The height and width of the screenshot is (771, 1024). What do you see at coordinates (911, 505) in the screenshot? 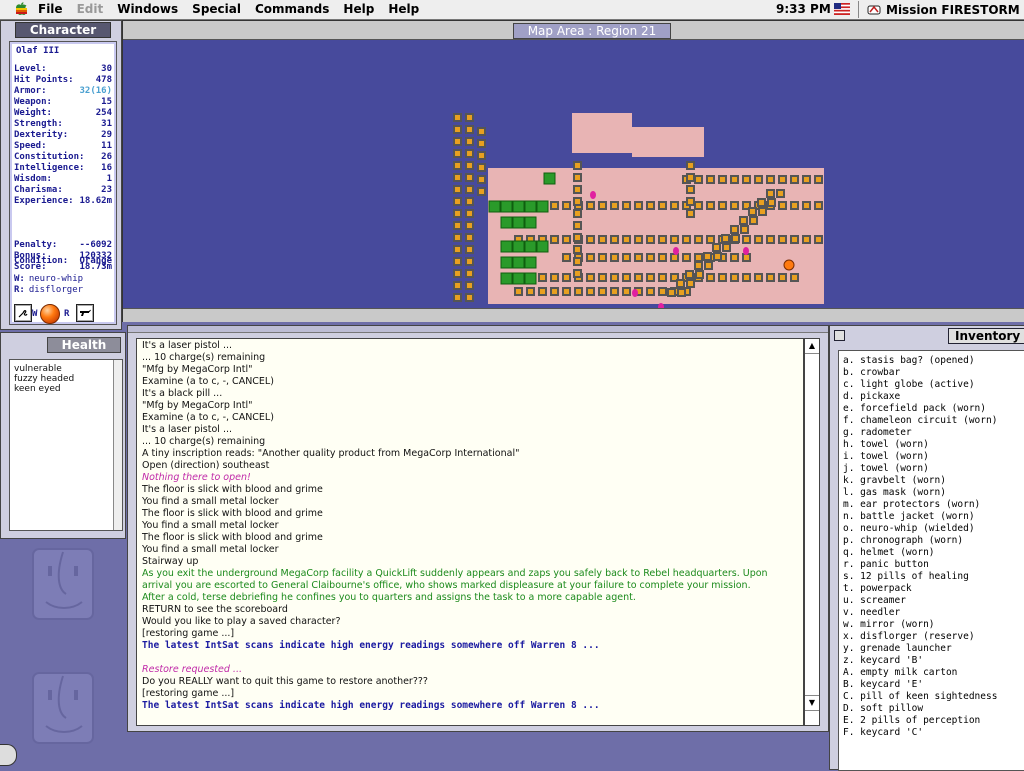
I see `inventory-item: m. ear protectors (worn)` at bounding box center [911, 505].